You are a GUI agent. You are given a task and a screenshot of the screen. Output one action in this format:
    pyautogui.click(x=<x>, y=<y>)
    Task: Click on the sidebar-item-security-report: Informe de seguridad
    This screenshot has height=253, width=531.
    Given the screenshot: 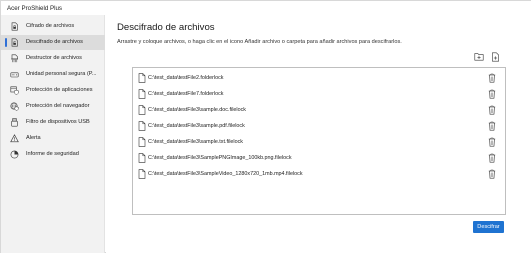 What is the action you would take?
    pyautogui.click(x=53, y=154)
    